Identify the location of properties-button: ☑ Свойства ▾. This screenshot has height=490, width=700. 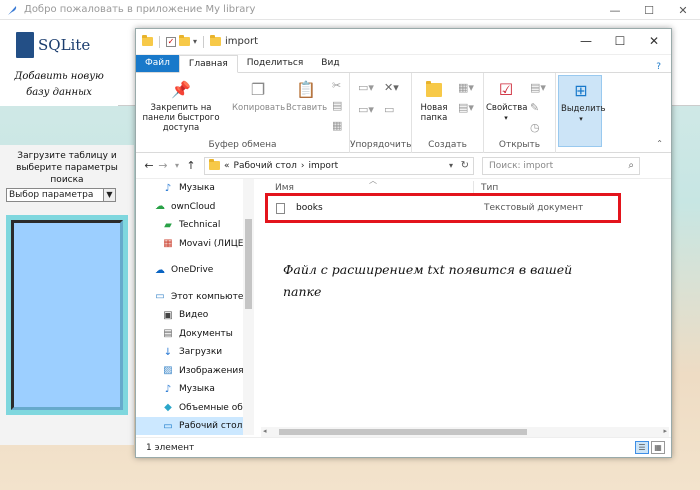
(507, 101).